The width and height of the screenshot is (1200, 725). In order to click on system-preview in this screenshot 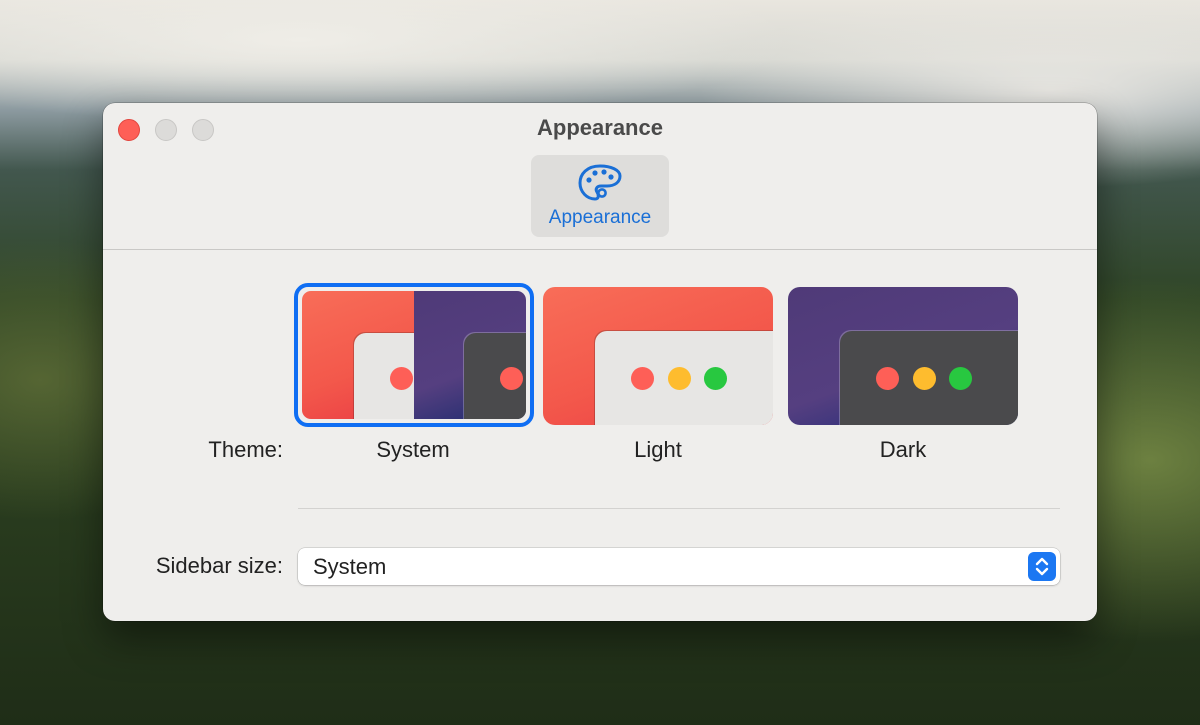, I will do `click(414, 355)`.